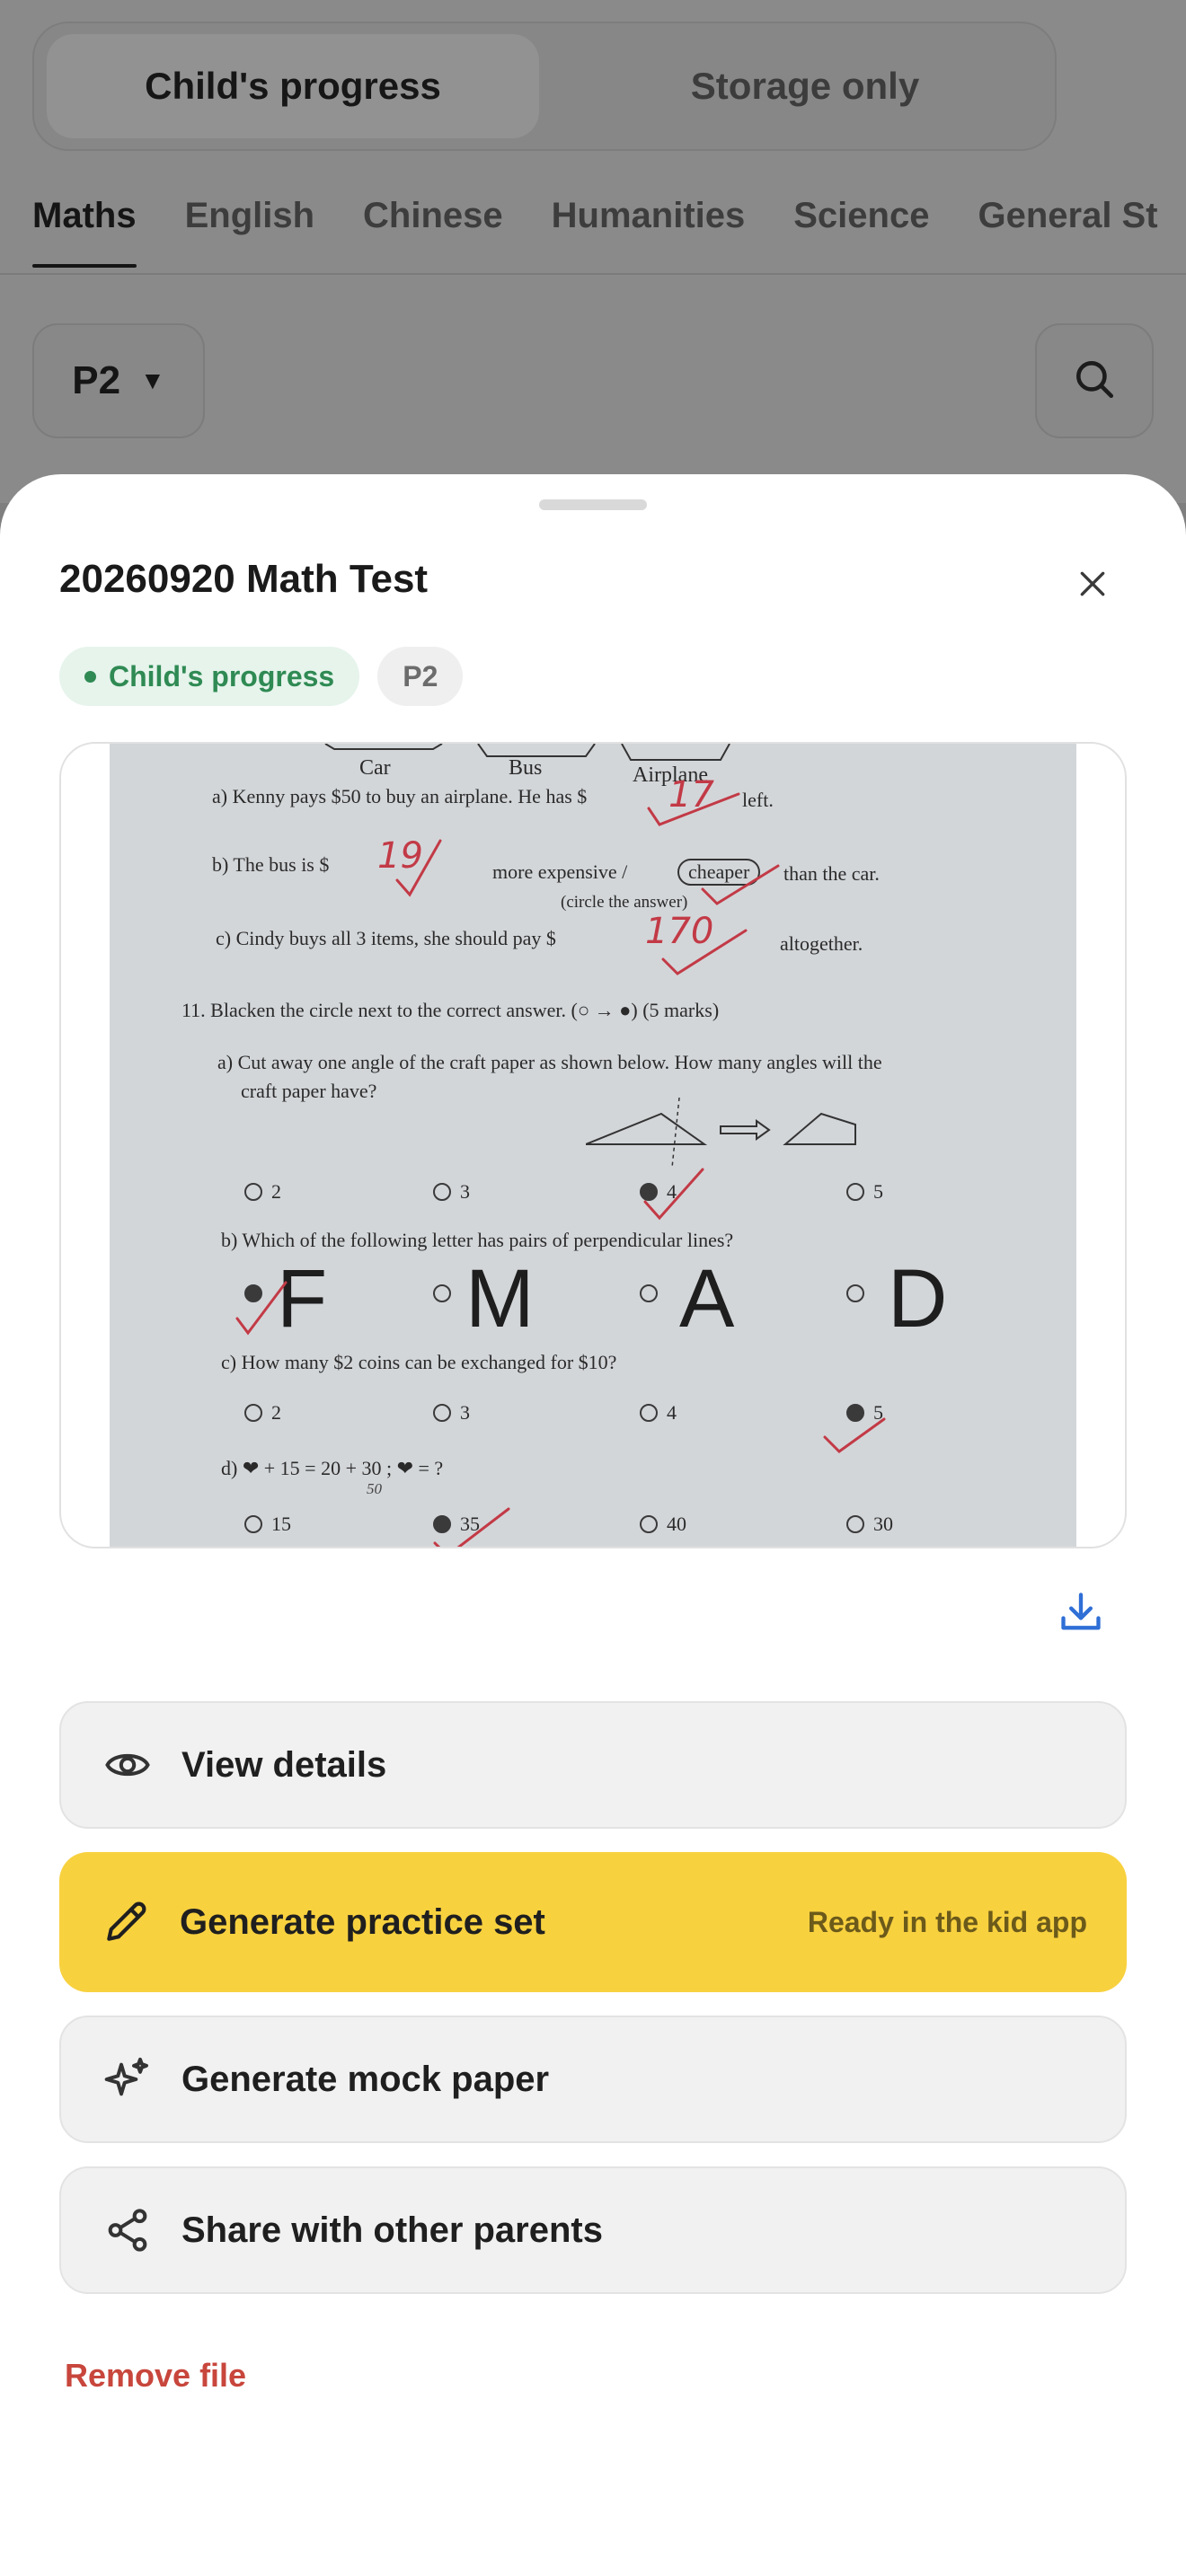 The height and width of the screenshot is (2576, 1186). What do you see at coordinates (222, 676) in the screenshot?
I see `category-badge-label: Child's progress` at bounding box center [222, 676].